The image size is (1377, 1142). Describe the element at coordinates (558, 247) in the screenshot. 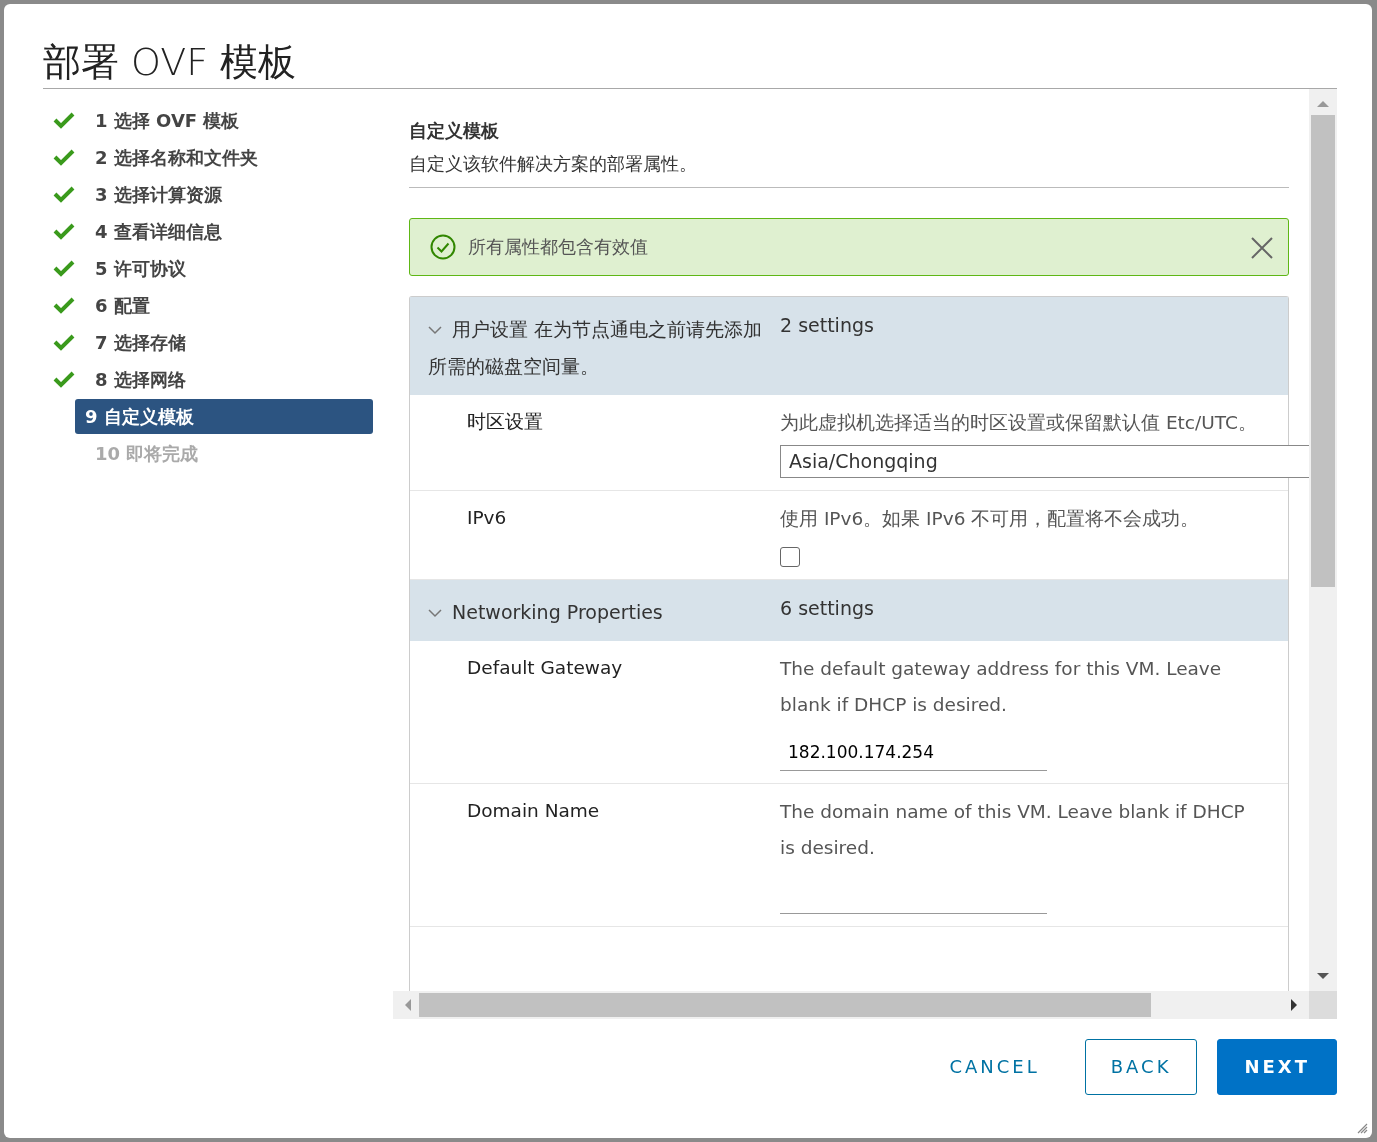

I see `alert-message: 所有属性都包含有效值` at that location.